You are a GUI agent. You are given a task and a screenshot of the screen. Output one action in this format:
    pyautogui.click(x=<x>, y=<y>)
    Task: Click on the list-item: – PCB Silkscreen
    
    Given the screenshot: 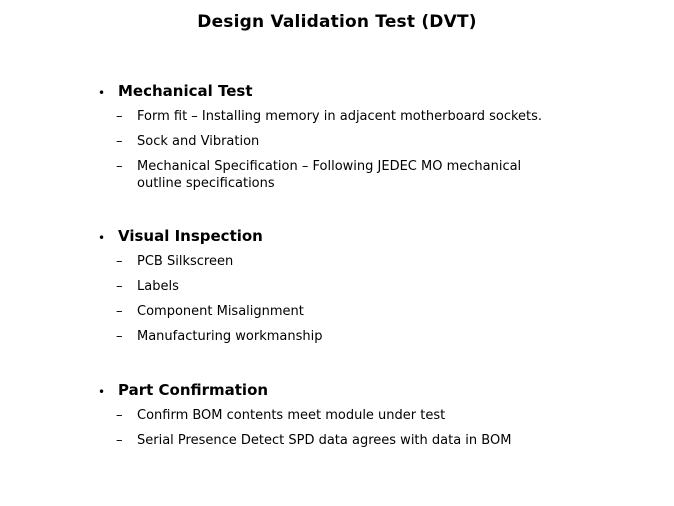 What is the action you would take?
    pyautogui.click(x=219, y=261)
    